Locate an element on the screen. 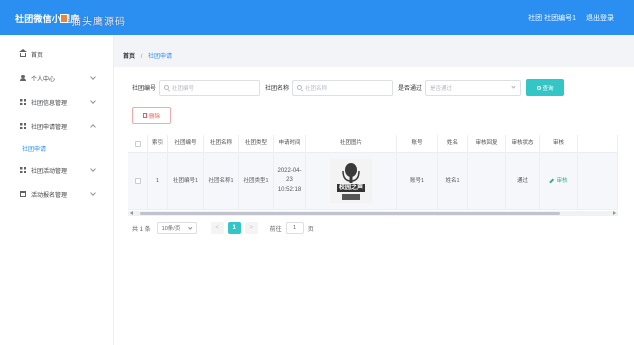  sidebar-subitem-label: 社团申请 is located at coordinates (34, 149).